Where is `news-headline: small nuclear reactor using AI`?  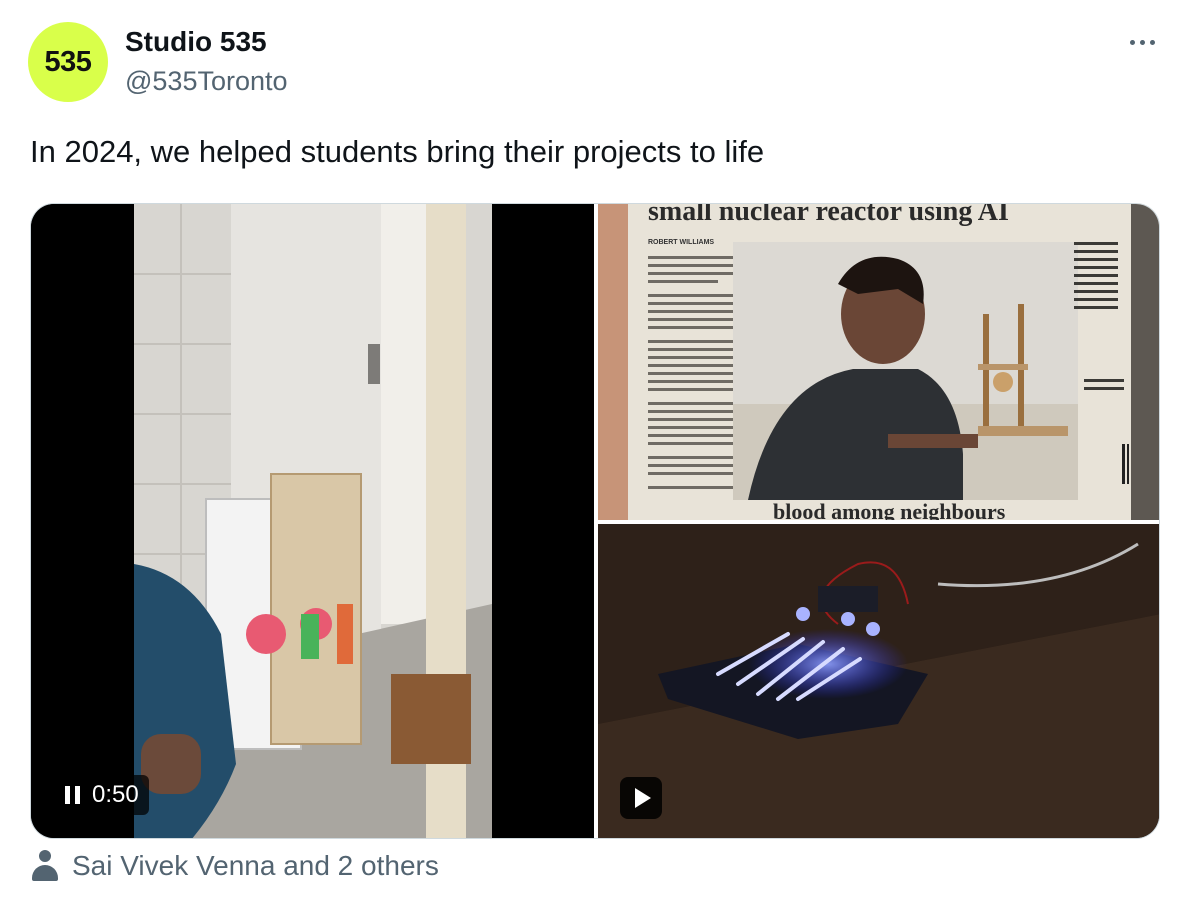 news-headline: small nuclear reactor using AI is located at coordinates (828, 215).